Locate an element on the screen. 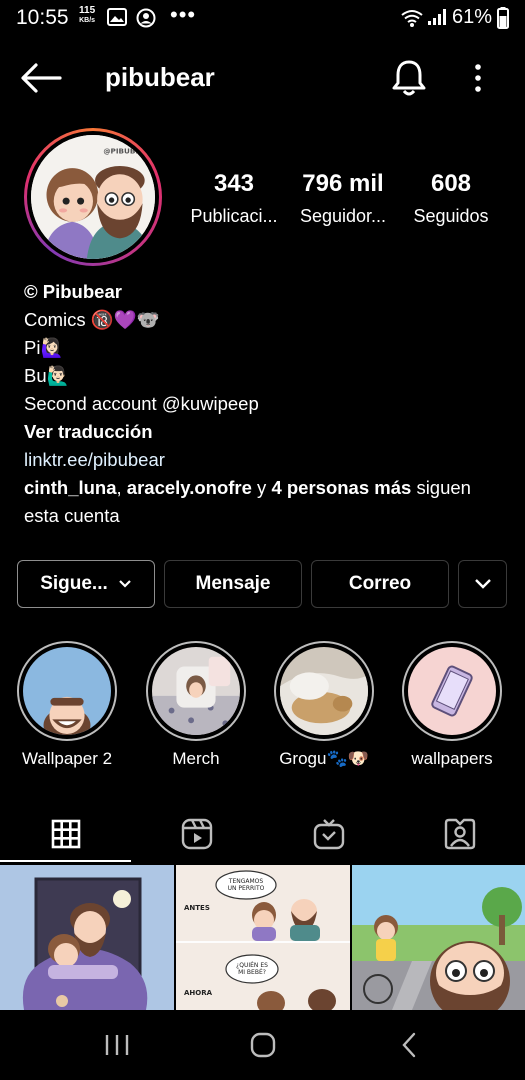 Image resolution: width=525 pixels, height=1080 pixels. highlight-merch: Merch is located at coordinates (196, 705).